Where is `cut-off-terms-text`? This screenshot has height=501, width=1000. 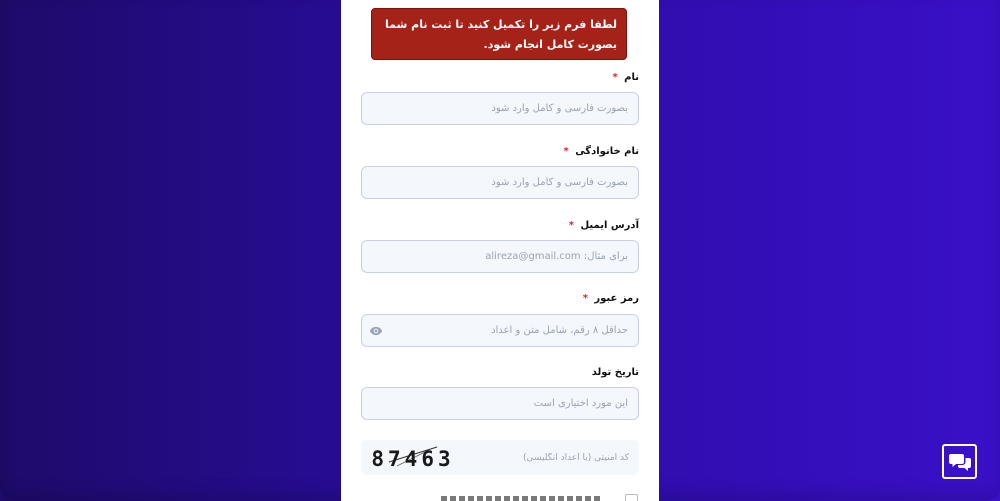 cut-off-terms-text is located at coordinates (521, 498).